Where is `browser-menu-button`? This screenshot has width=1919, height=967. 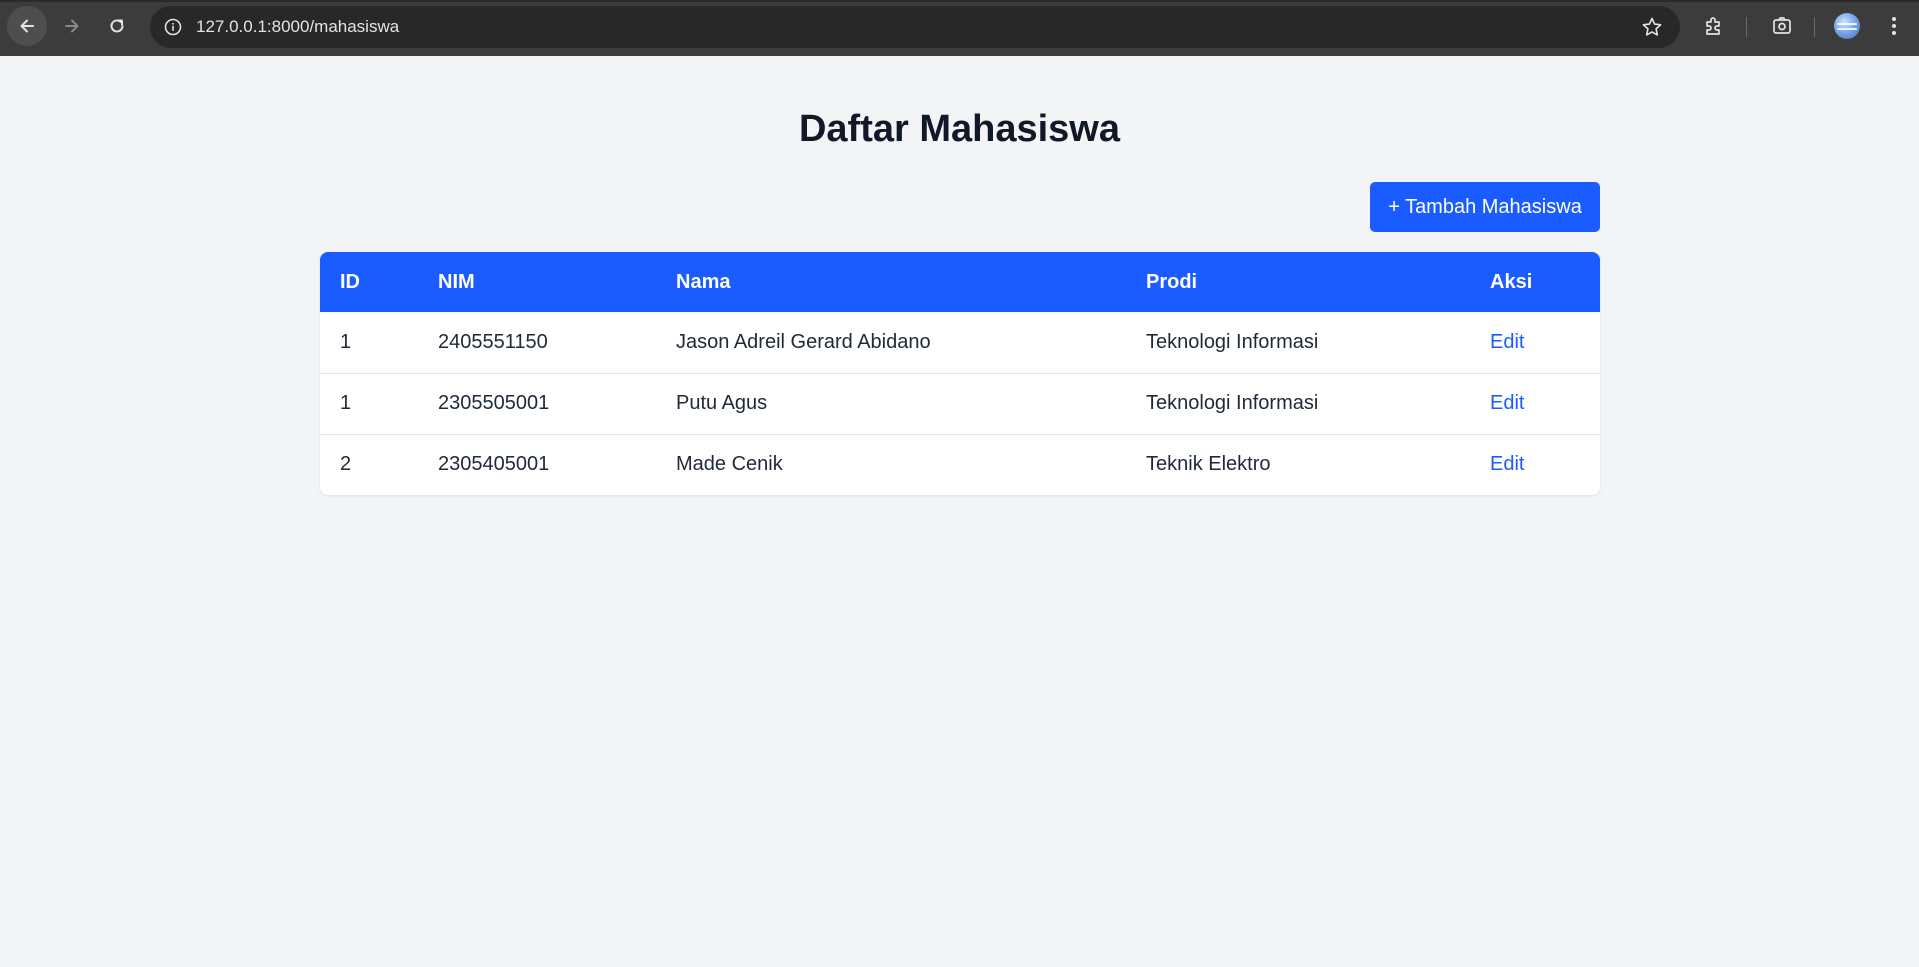
browser-menu-button is located at coordinates (1894, 26).